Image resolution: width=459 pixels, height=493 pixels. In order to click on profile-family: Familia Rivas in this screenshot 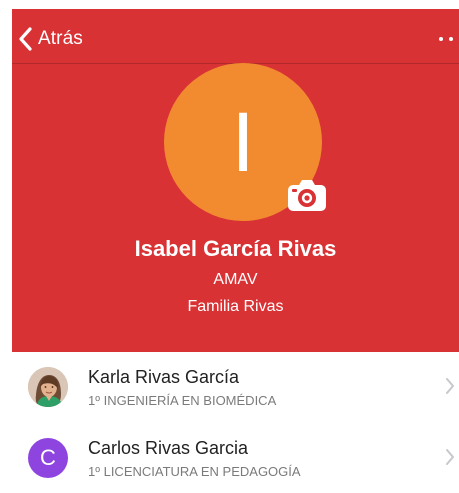, I will do `click(235, 306)`.